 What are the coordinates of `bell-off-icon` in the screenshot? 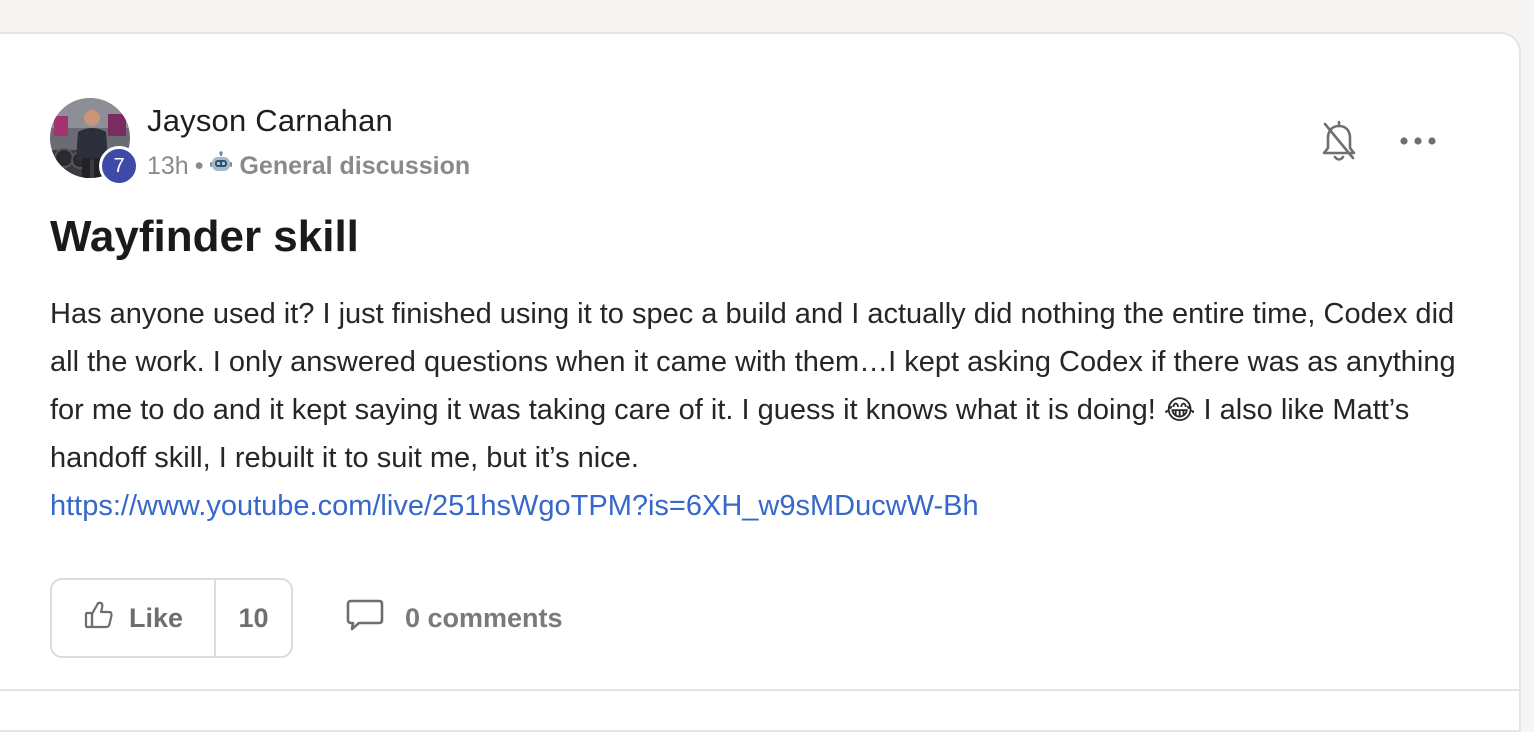 It's located at (1339, 142).